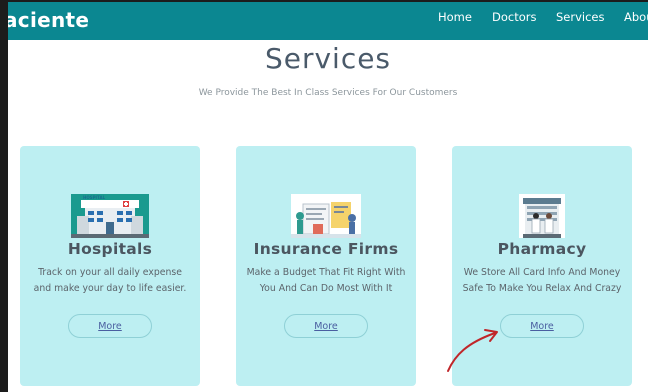 The width and height of the screenshot is (648, 392). Describe the element at coordinates (636, 17) in the screenshot. I see `nav-link-about: About` at that location.